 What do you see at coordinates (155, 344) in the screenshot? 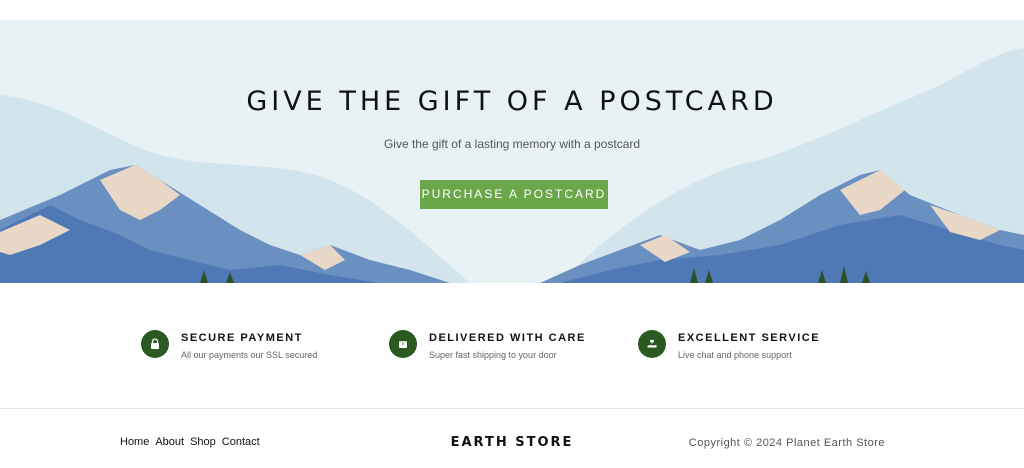
I see `lock-icon` at bounding box center [155, 344].